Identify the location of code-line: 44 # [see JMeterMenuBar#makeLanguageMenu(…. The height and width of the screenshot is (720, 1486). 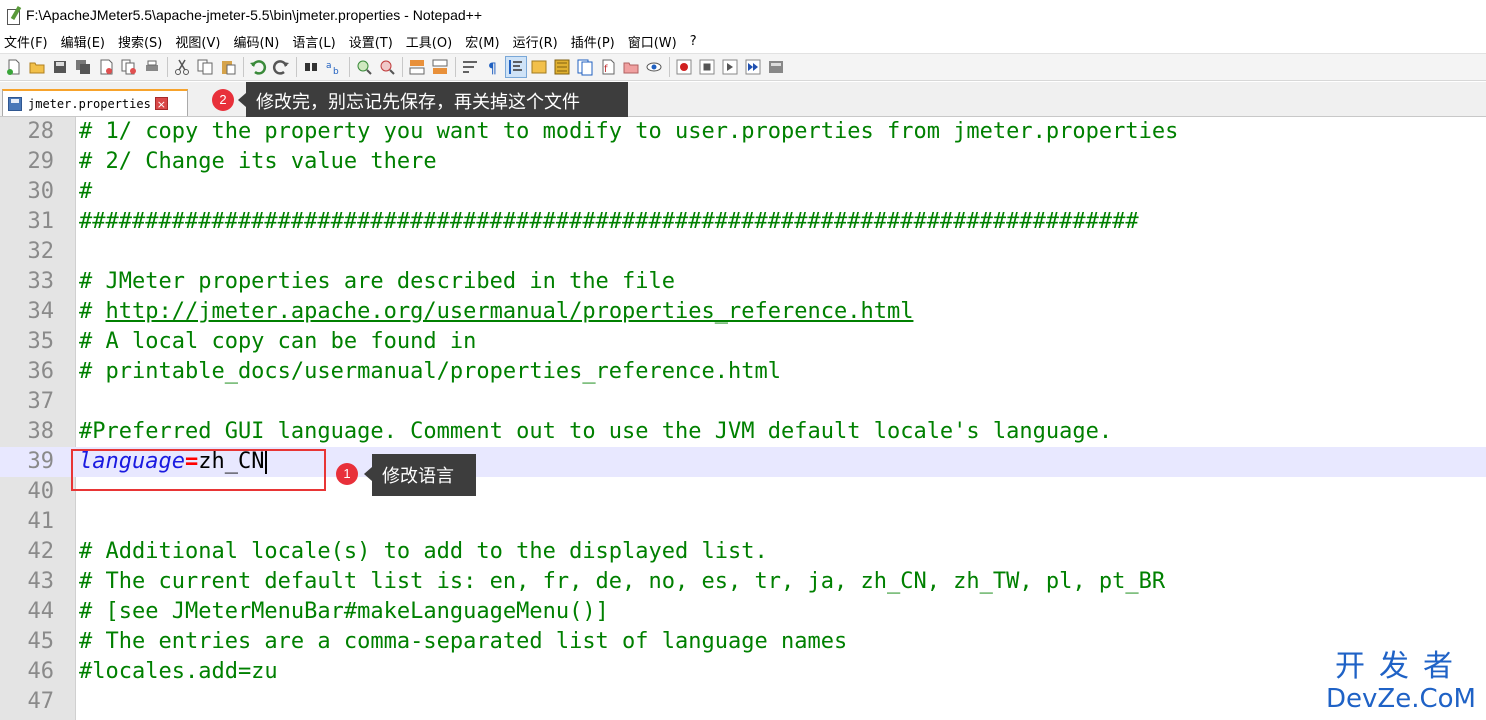
(743, 612).